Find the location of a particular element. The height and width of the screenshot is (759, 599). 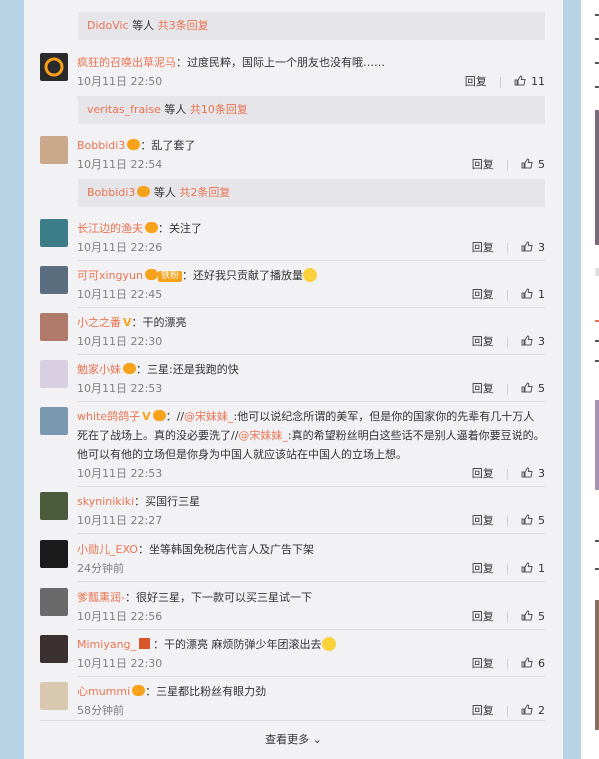

comment-text: ：买国行三星 is located at coordinates (167, 501).